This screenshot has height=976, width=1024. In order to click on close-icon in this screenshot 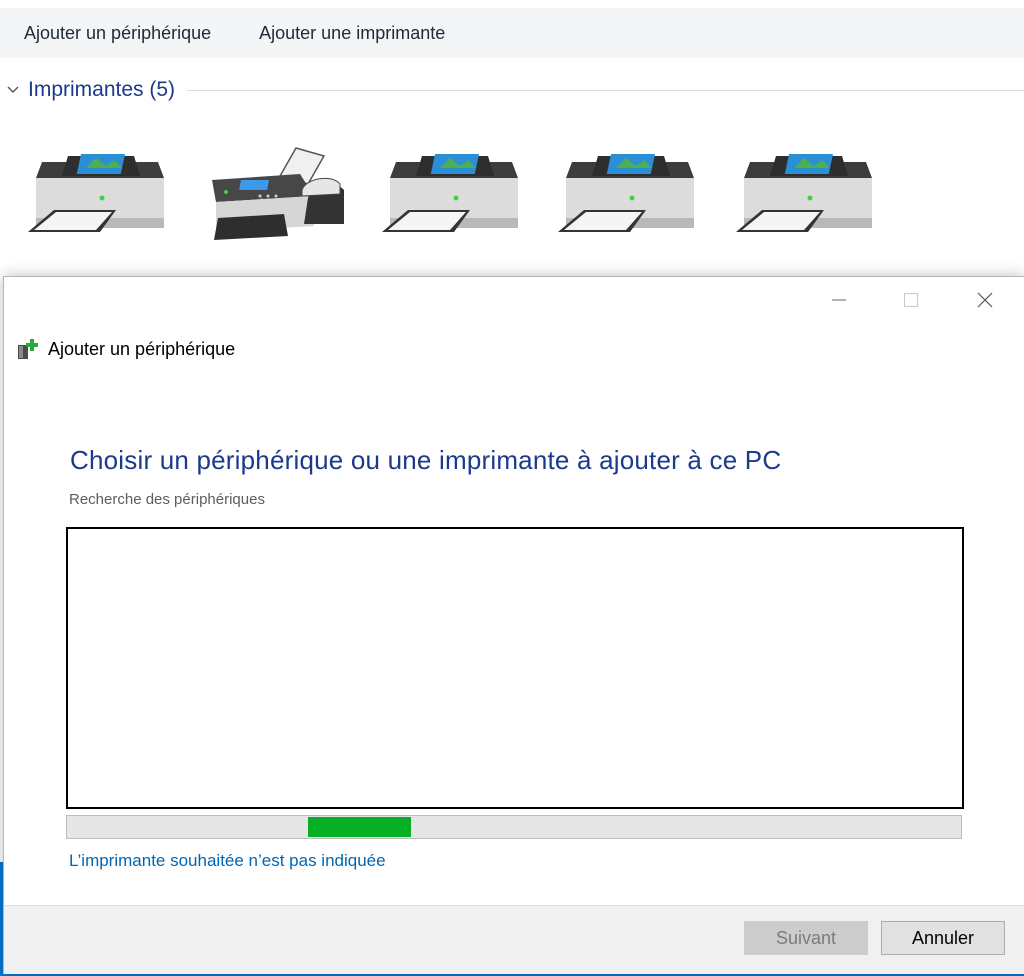, I will do `click(985, 300)`.